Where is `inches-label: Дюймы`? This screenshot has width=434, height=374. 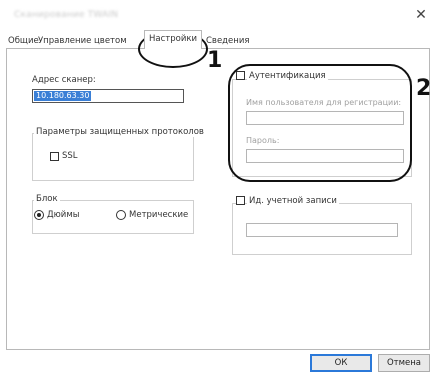
inches-label: Дюймы is located at coordinates (63, 215).